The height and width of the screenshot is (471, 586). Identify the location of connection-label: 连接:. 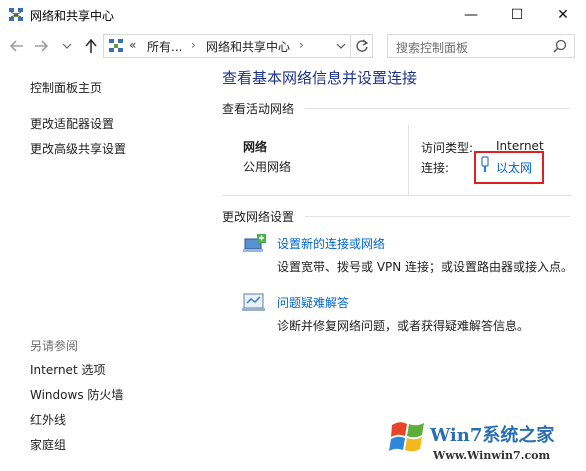
(435, 168).